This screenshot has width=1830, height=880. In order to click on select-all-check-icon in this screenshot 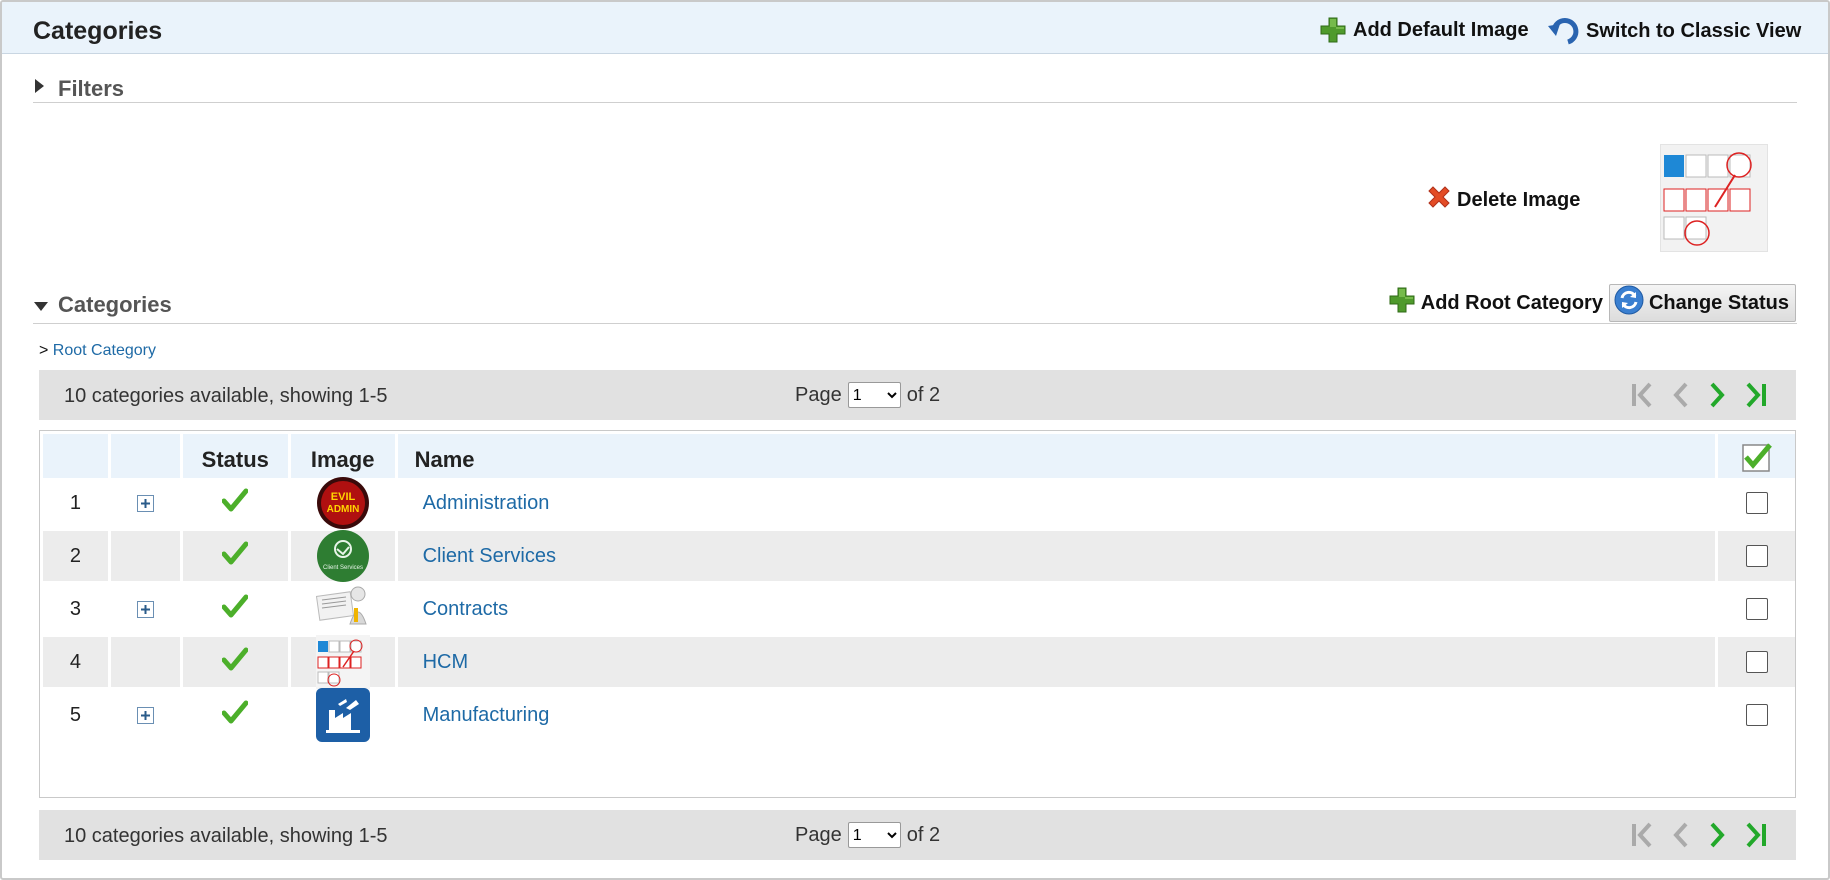, I will do `click(1756, 460)`.